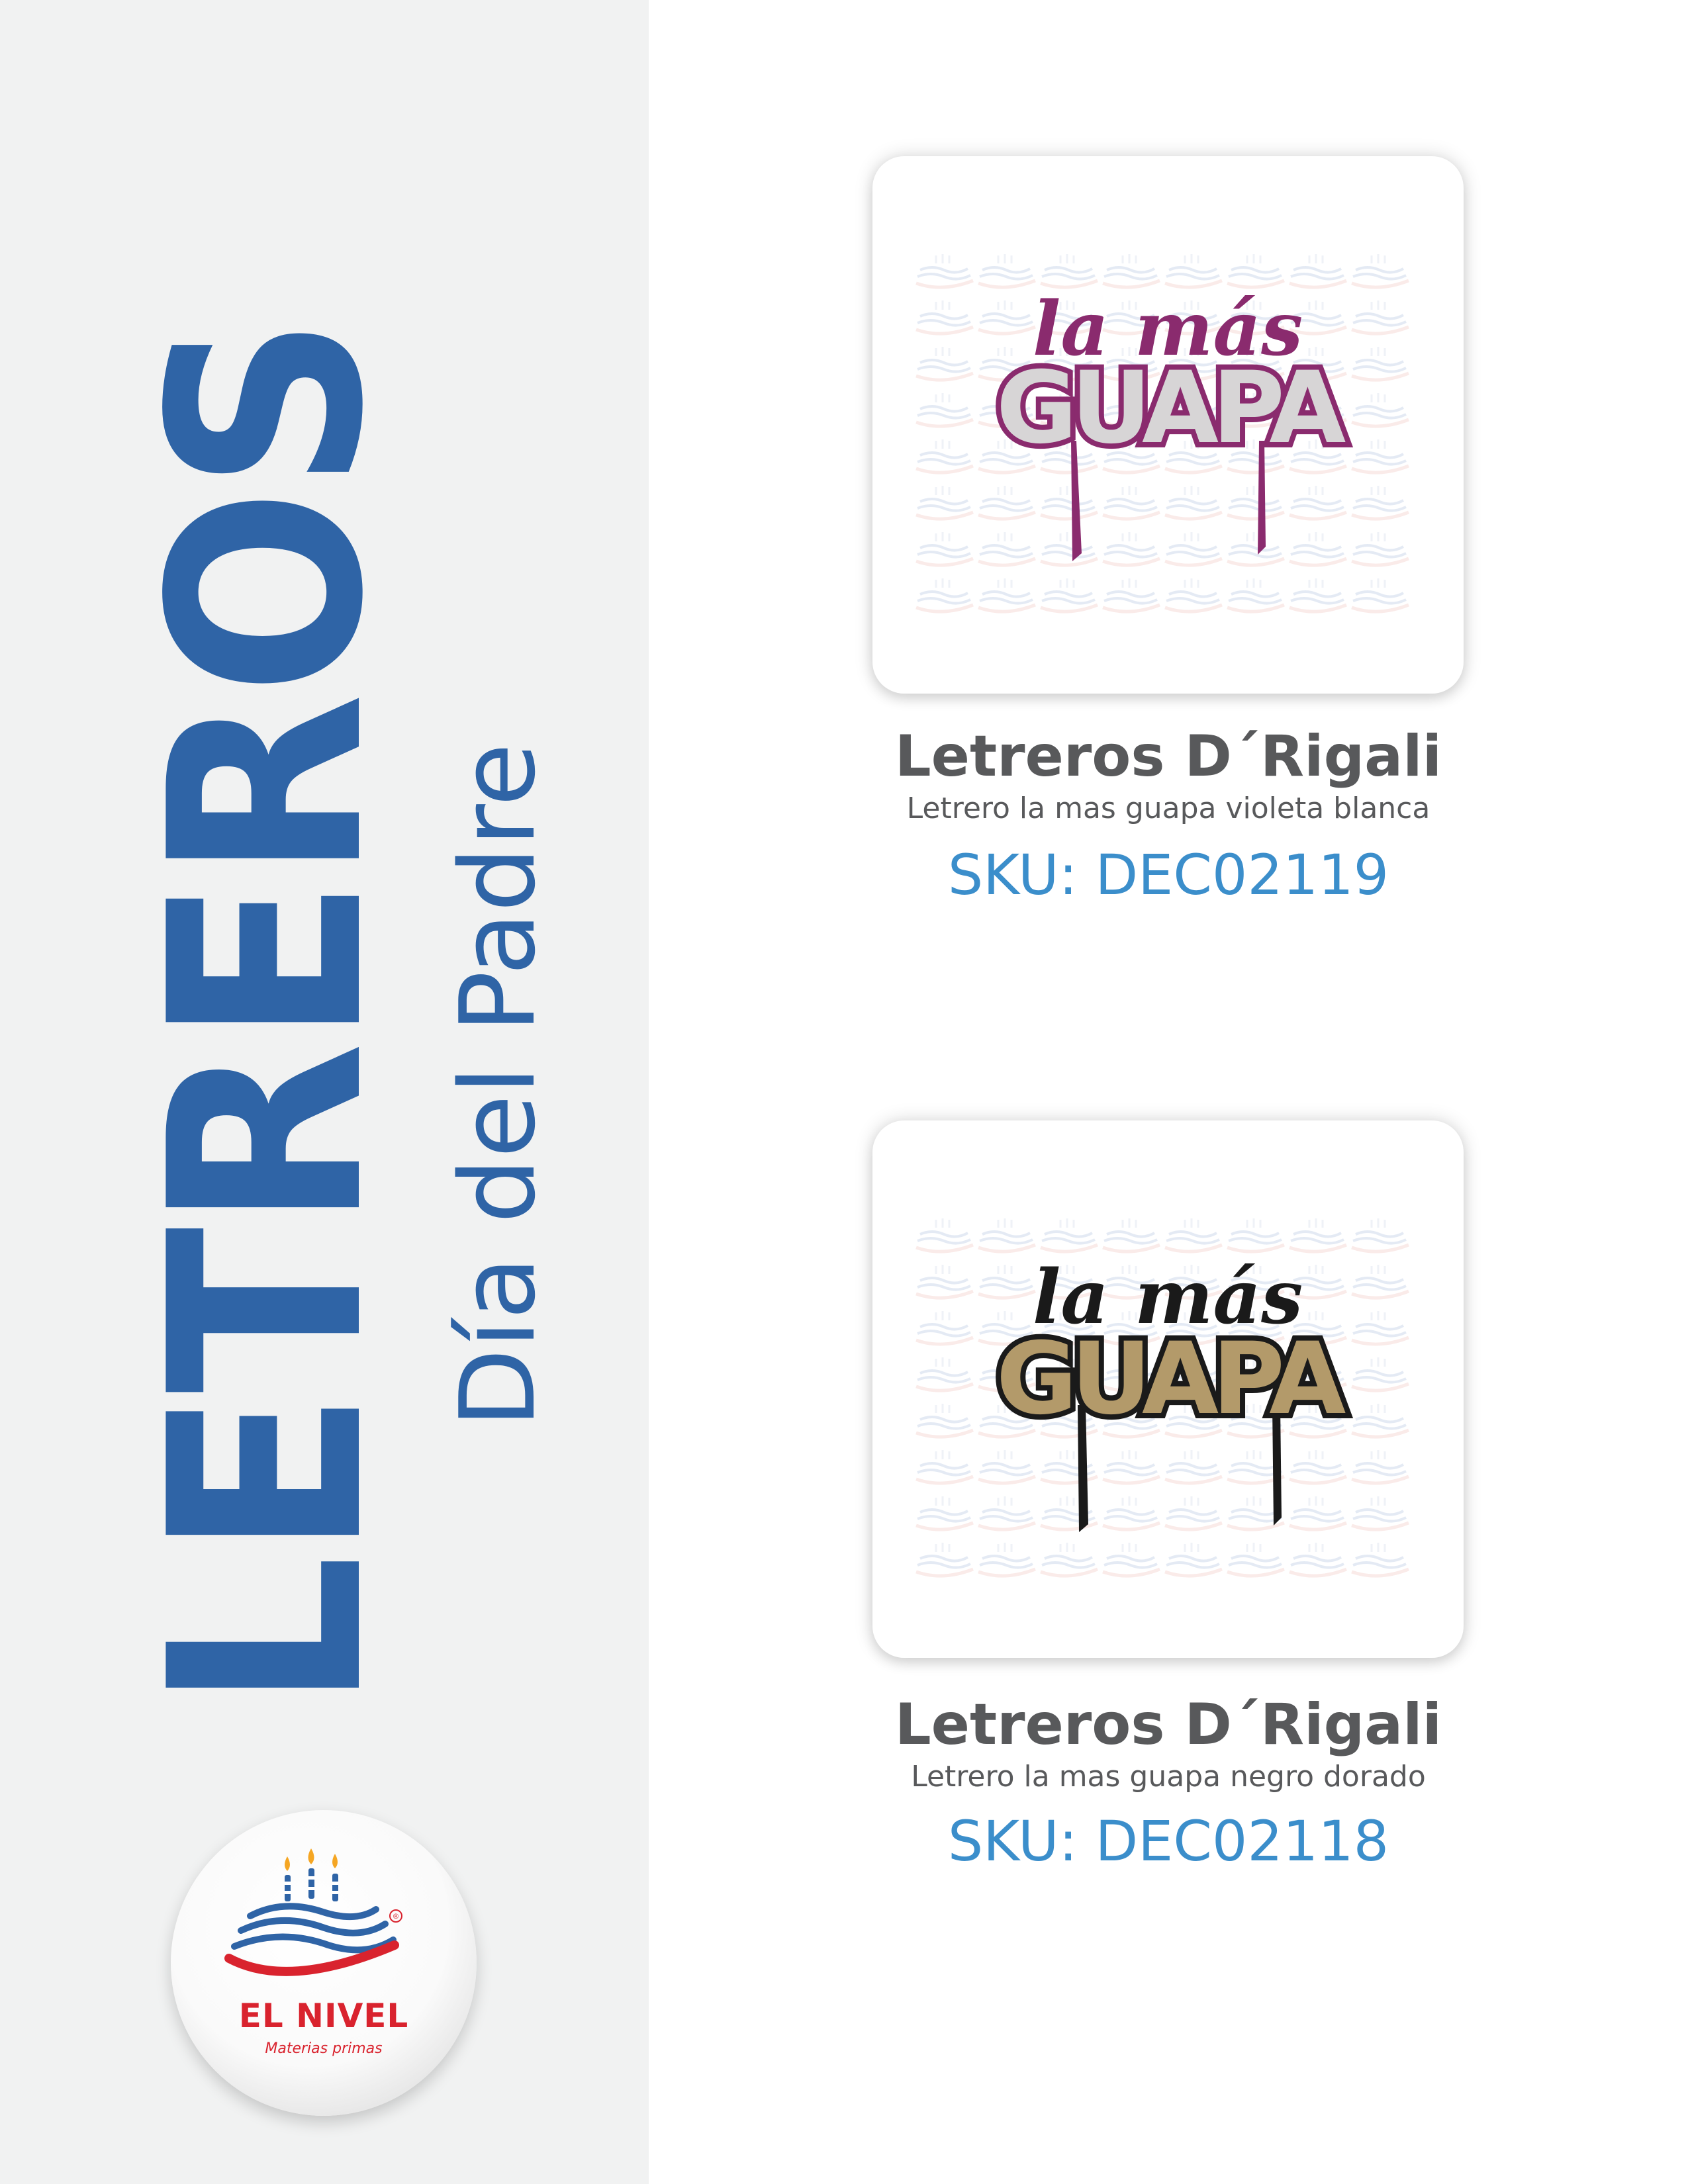  Describe the element at coordinates (268, 1014) in the screenshot. I see `page-title: LETREROS` at that location.